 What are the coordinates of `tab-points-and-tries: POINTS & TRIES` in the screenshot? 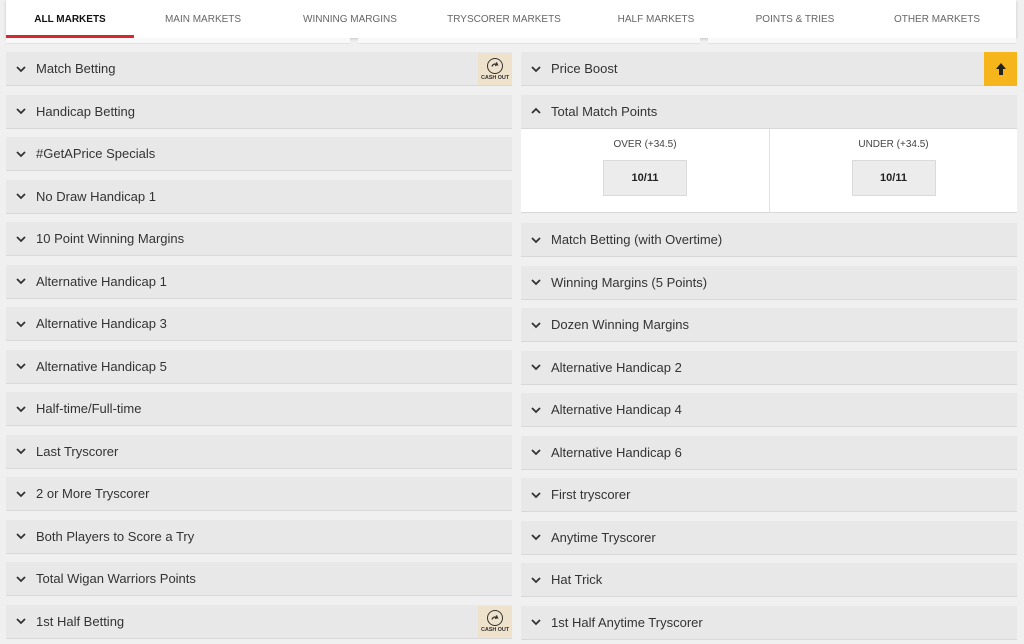 It's located at (795, 19).